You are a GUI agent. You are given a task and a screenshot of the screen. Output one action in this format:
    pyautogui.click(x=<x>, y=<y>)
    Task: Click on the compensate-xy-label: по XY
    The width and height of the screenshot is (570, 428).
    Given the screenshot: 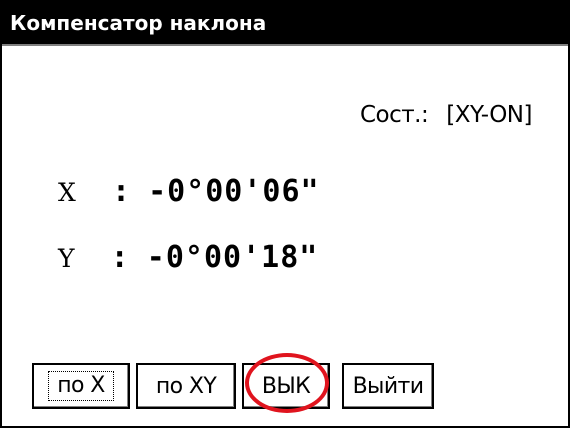 What is the action you would take?
    pyautogui.click(x=186, y=386)
    